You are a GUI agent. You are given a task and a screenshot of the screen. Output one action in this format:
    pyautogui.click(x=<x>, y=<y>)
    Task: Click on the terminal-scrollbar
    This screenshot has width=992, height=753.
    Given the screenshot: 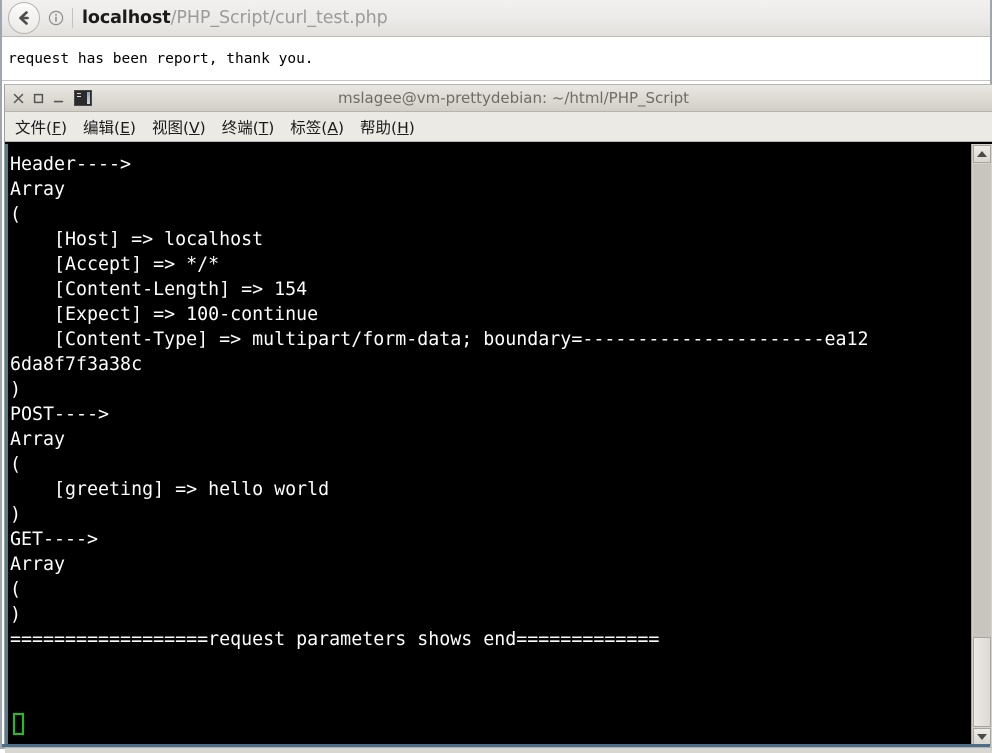 What is the action you would take?
    pyautogui.click(x=981, y=445)
    